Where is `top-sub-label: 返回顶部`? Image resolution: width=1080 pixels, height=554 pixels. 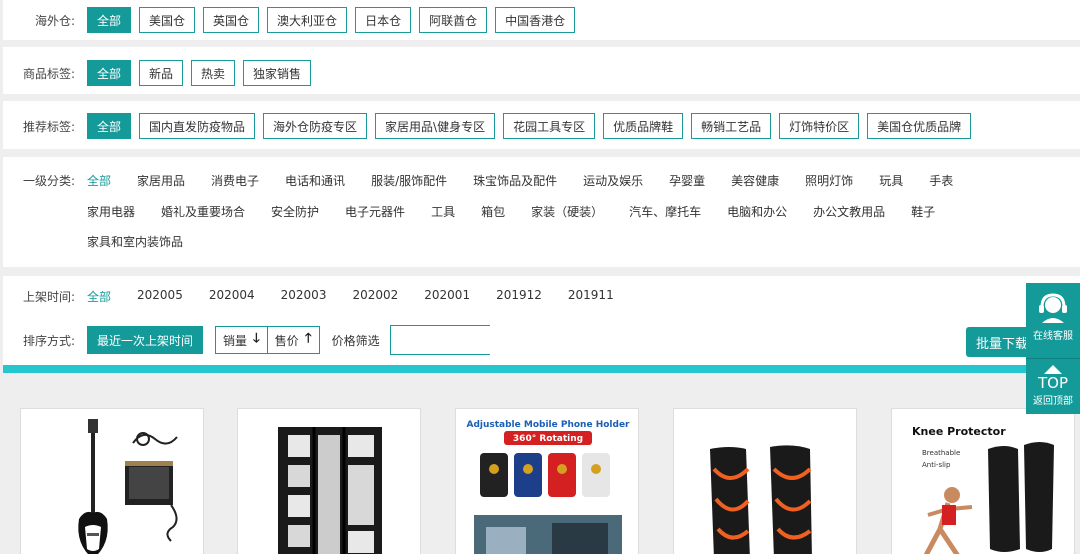 top-sub-label: 返回顶部 is located at coordinates (1053, 401).